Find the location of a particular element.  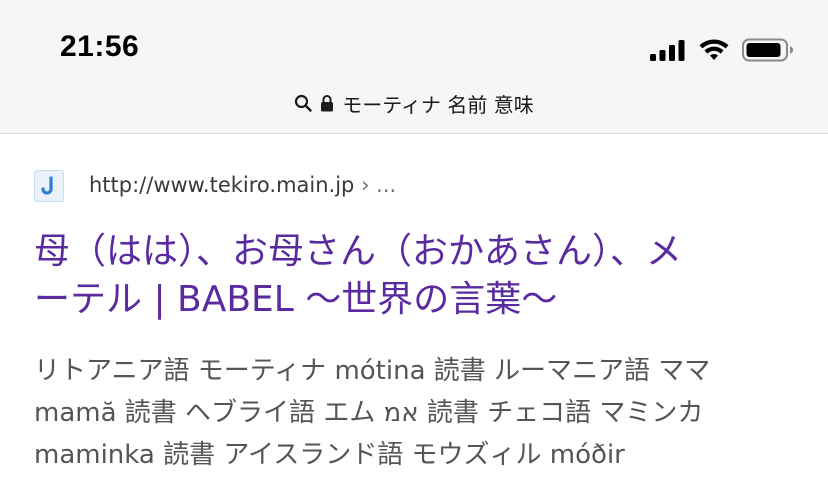

lock-icon is located at coordinates (327, 103).